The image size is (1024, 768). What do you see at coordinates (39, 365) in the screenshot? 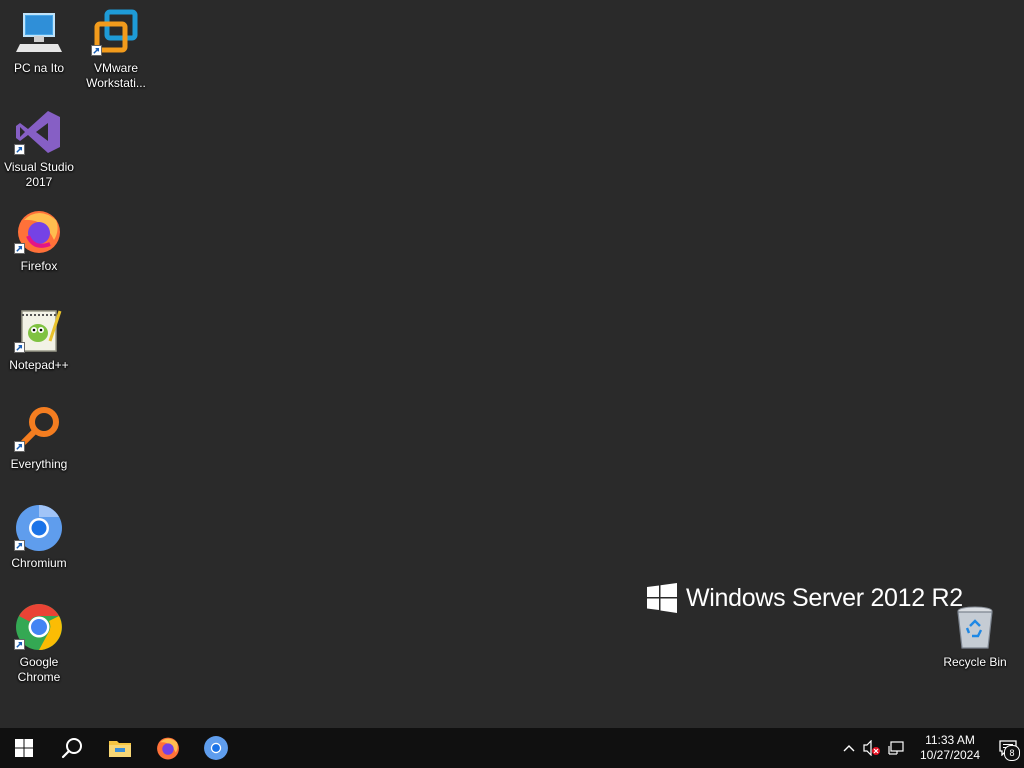
I see `desktop-icon-label: Notepad++` at bounding box center [39, 365].